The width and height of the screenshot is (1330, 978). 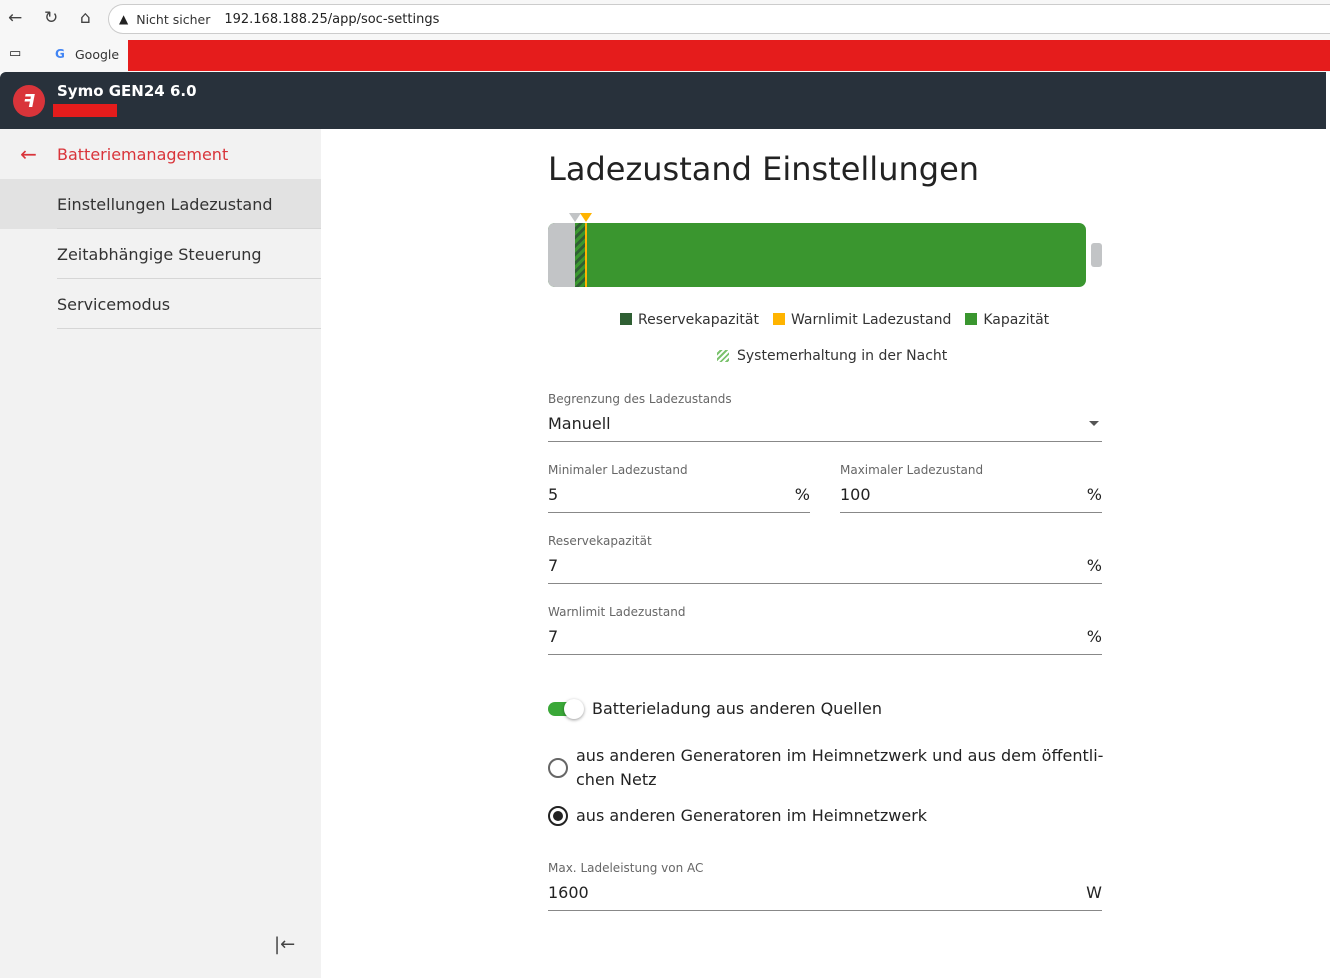 I want to click on toggle-label: Batterieladung aus anderen Quellen, so click(x=737, y=708).